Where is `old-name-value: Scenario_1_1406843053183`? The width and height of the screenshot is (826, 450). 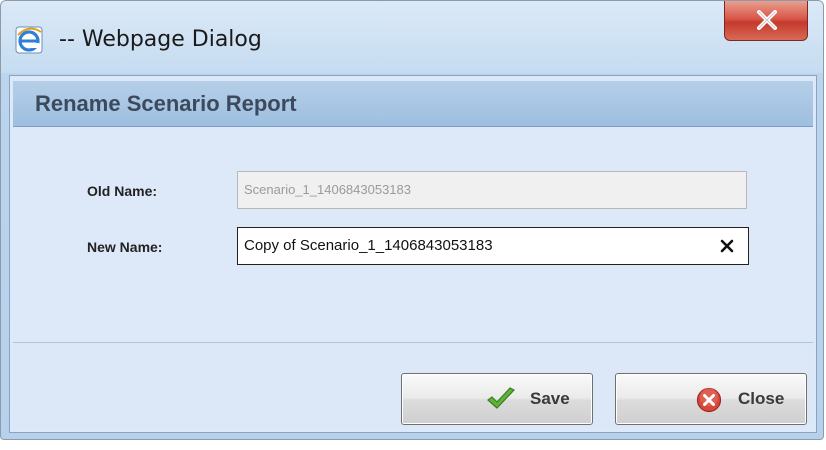 old-name-value: Scenario_1_1406843053183 is located at coordinates (327, 189).